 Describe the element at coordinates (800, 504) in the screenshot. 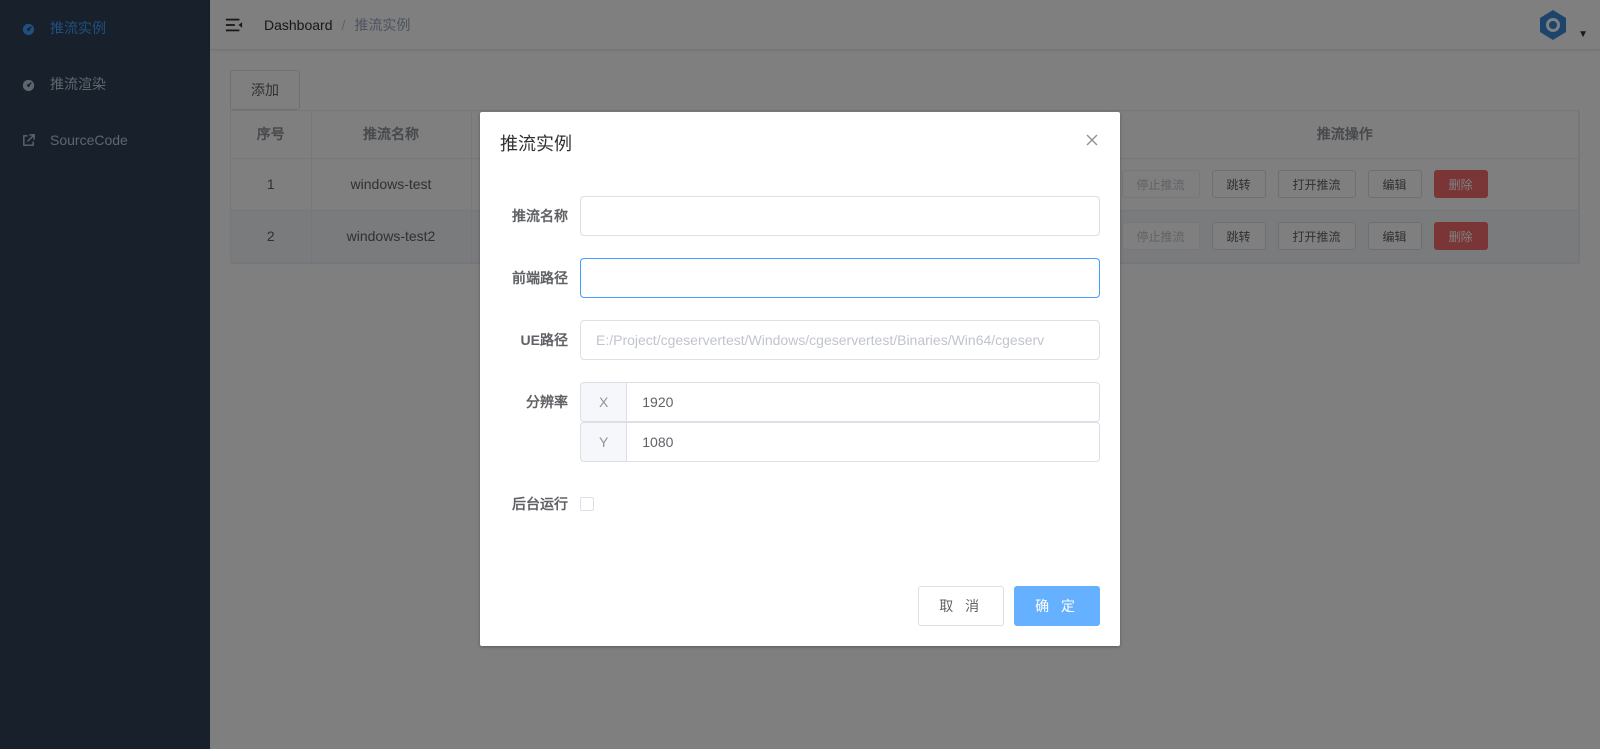

I see `form-row-background: 后台运行` at that location.